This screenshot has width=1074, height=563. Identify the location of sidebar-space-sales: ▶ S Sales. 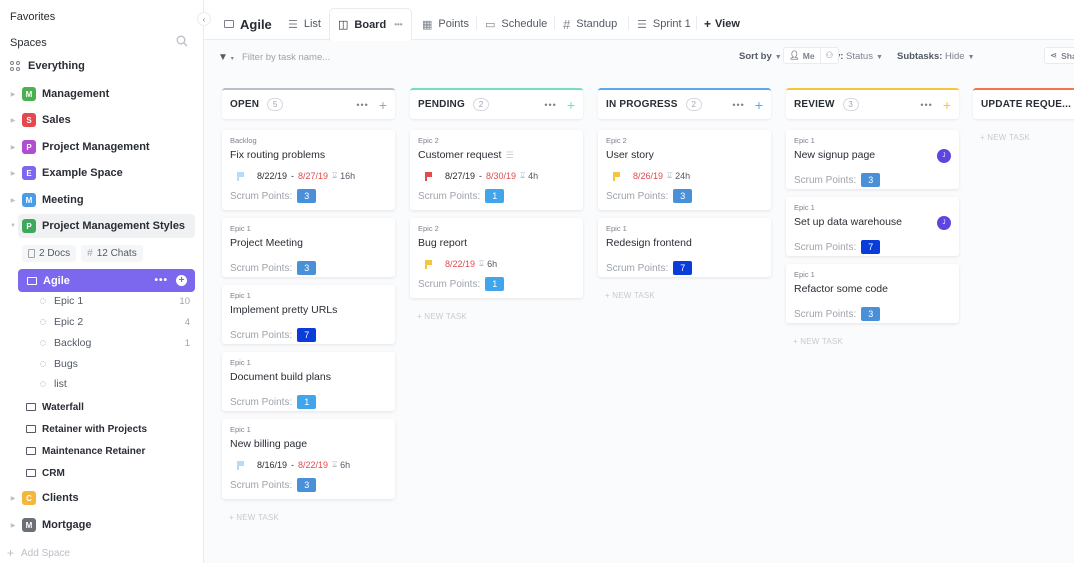
(100, 120).